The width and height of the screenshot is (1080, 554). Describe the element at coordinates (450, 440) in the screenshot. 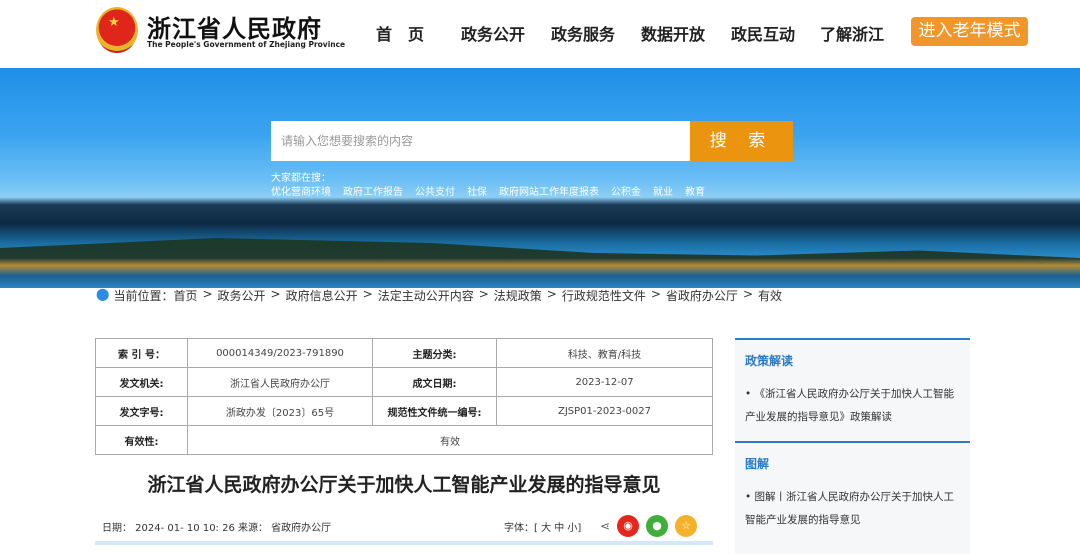

I see `validity-value: 有效` at that location.